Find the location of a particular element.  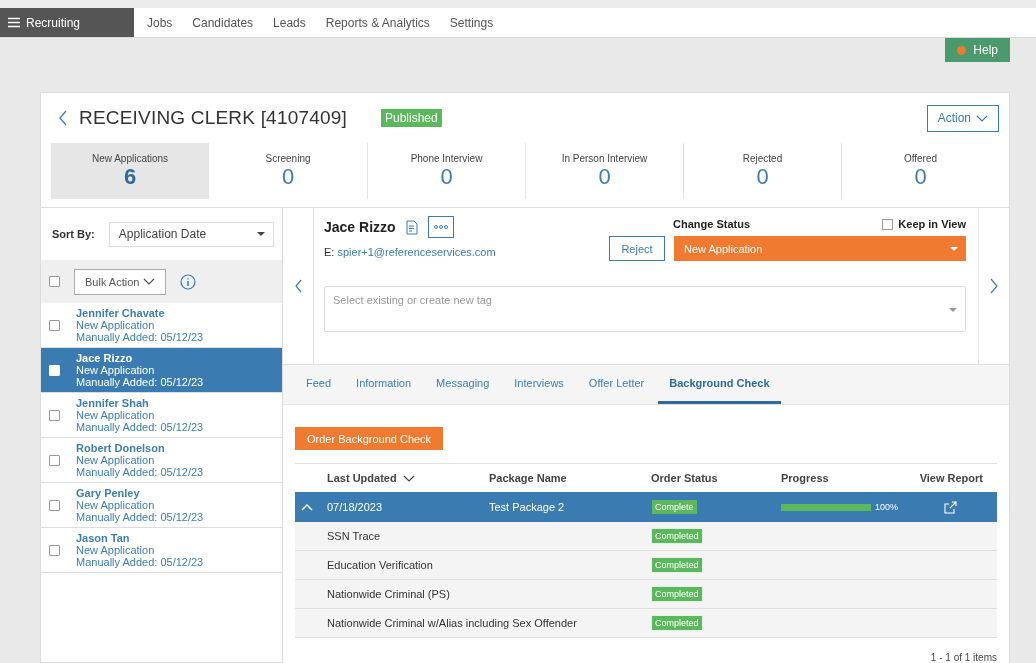

column-header: View Report is located at coordinates (951, 478).